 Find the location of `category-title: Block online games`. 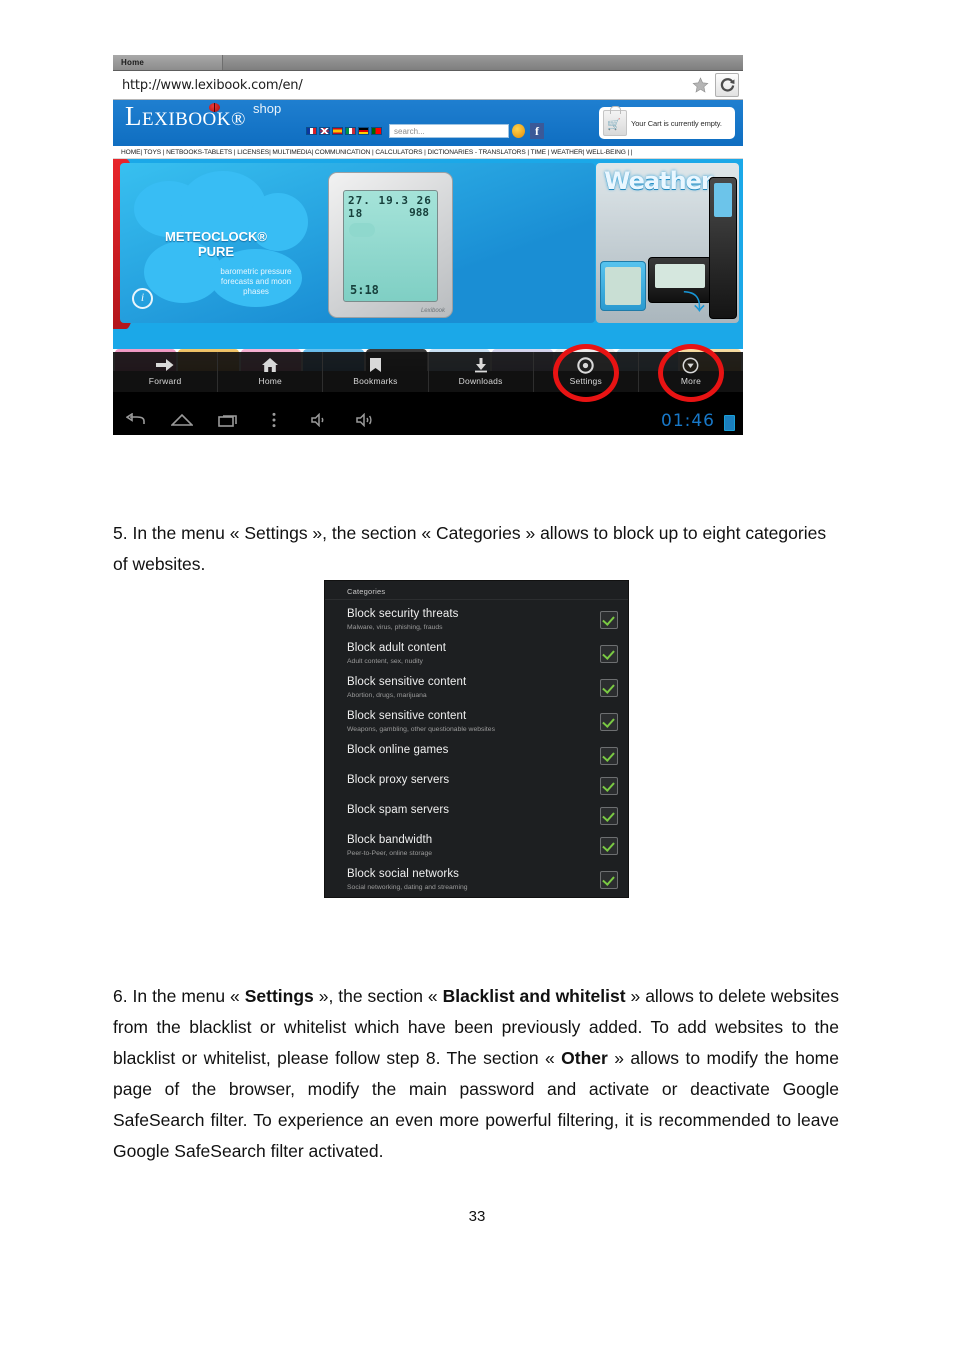

category-title: Block online games is located at coordinates (398, 750).